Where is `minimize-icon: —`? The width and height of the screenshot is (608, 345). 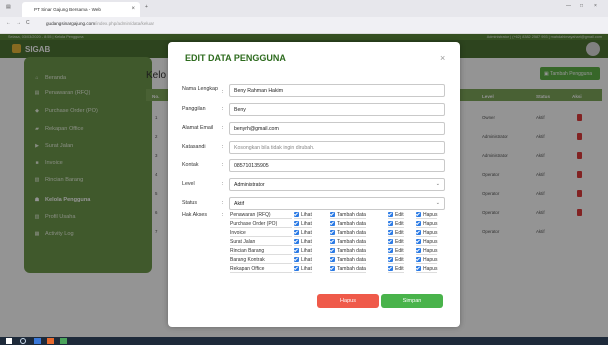 minimize-icon: — is located at coordinates (568, 6).